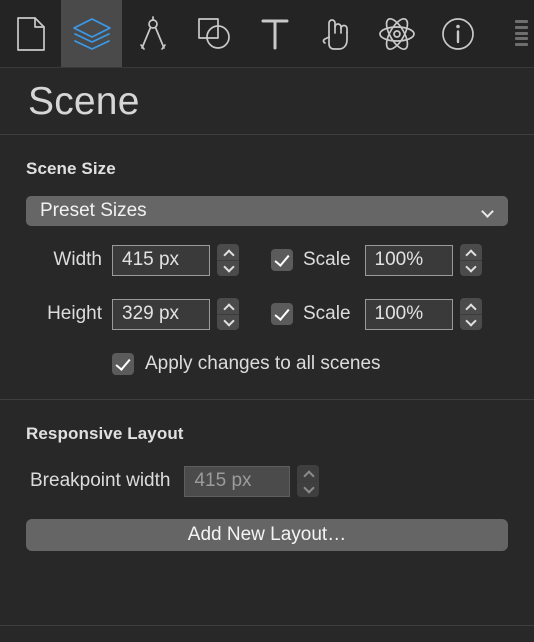 This screenshot has height=642, width=534. I want to click on preset-sizes-dropdown: Preset Sizes, so click(267, 211).